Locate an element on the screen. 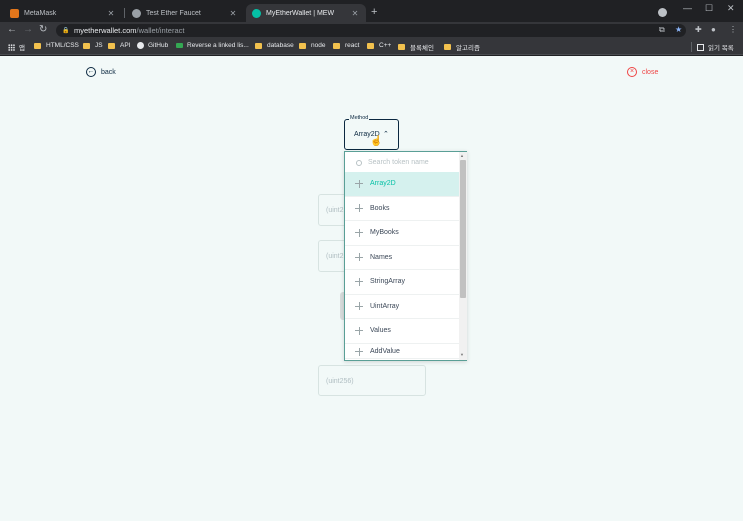 This screenshot has height=521, width=743. back-arrow-icon: ← is located at coordinates (12, 30).